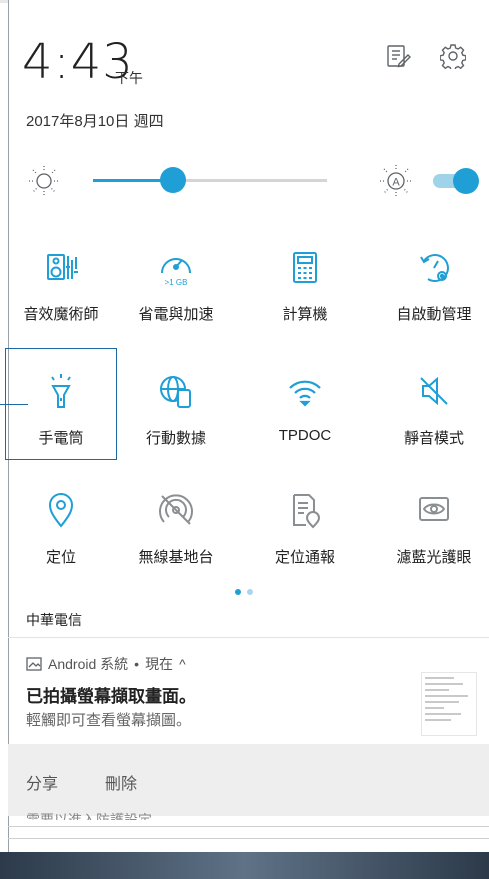 This screenshot has height=879, width=489. I want to click on date-label: 2017年8月10日 週四, so click(95, 121).